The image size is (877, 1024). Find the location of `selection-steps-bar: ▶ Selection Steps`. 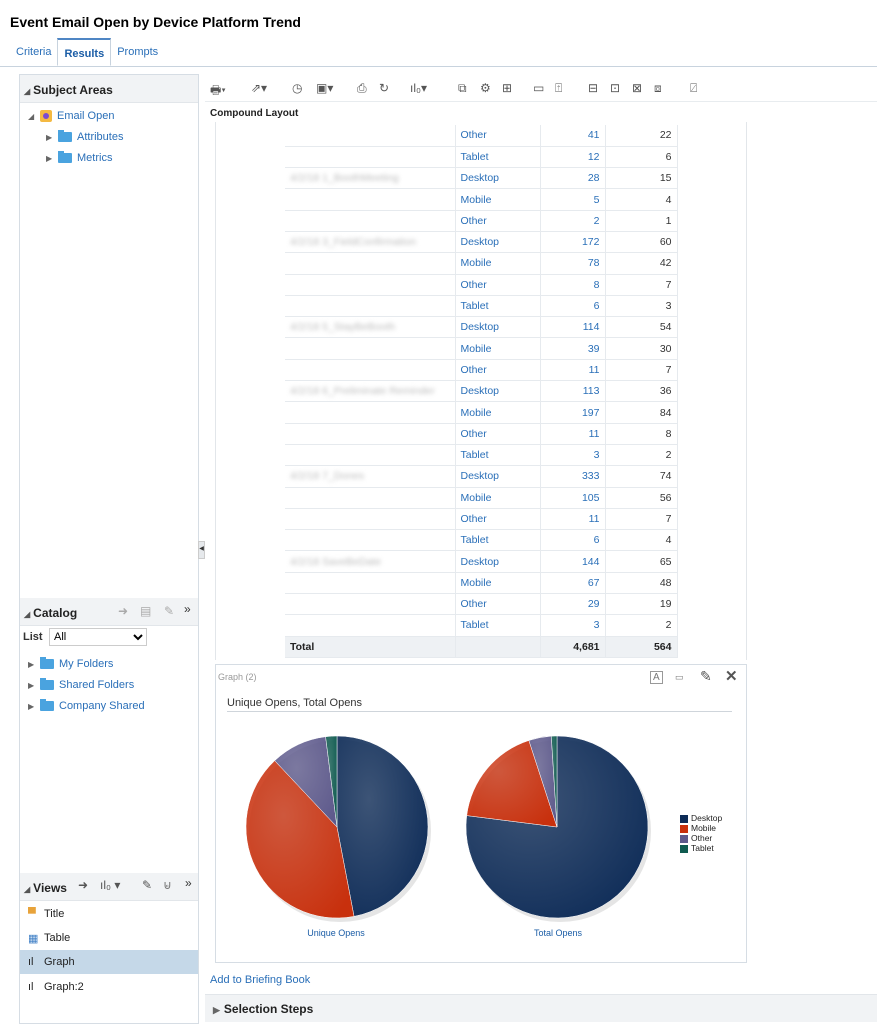

selection-steps-bar: ▶ Selection Steps is located at coordinates (541, 1008).